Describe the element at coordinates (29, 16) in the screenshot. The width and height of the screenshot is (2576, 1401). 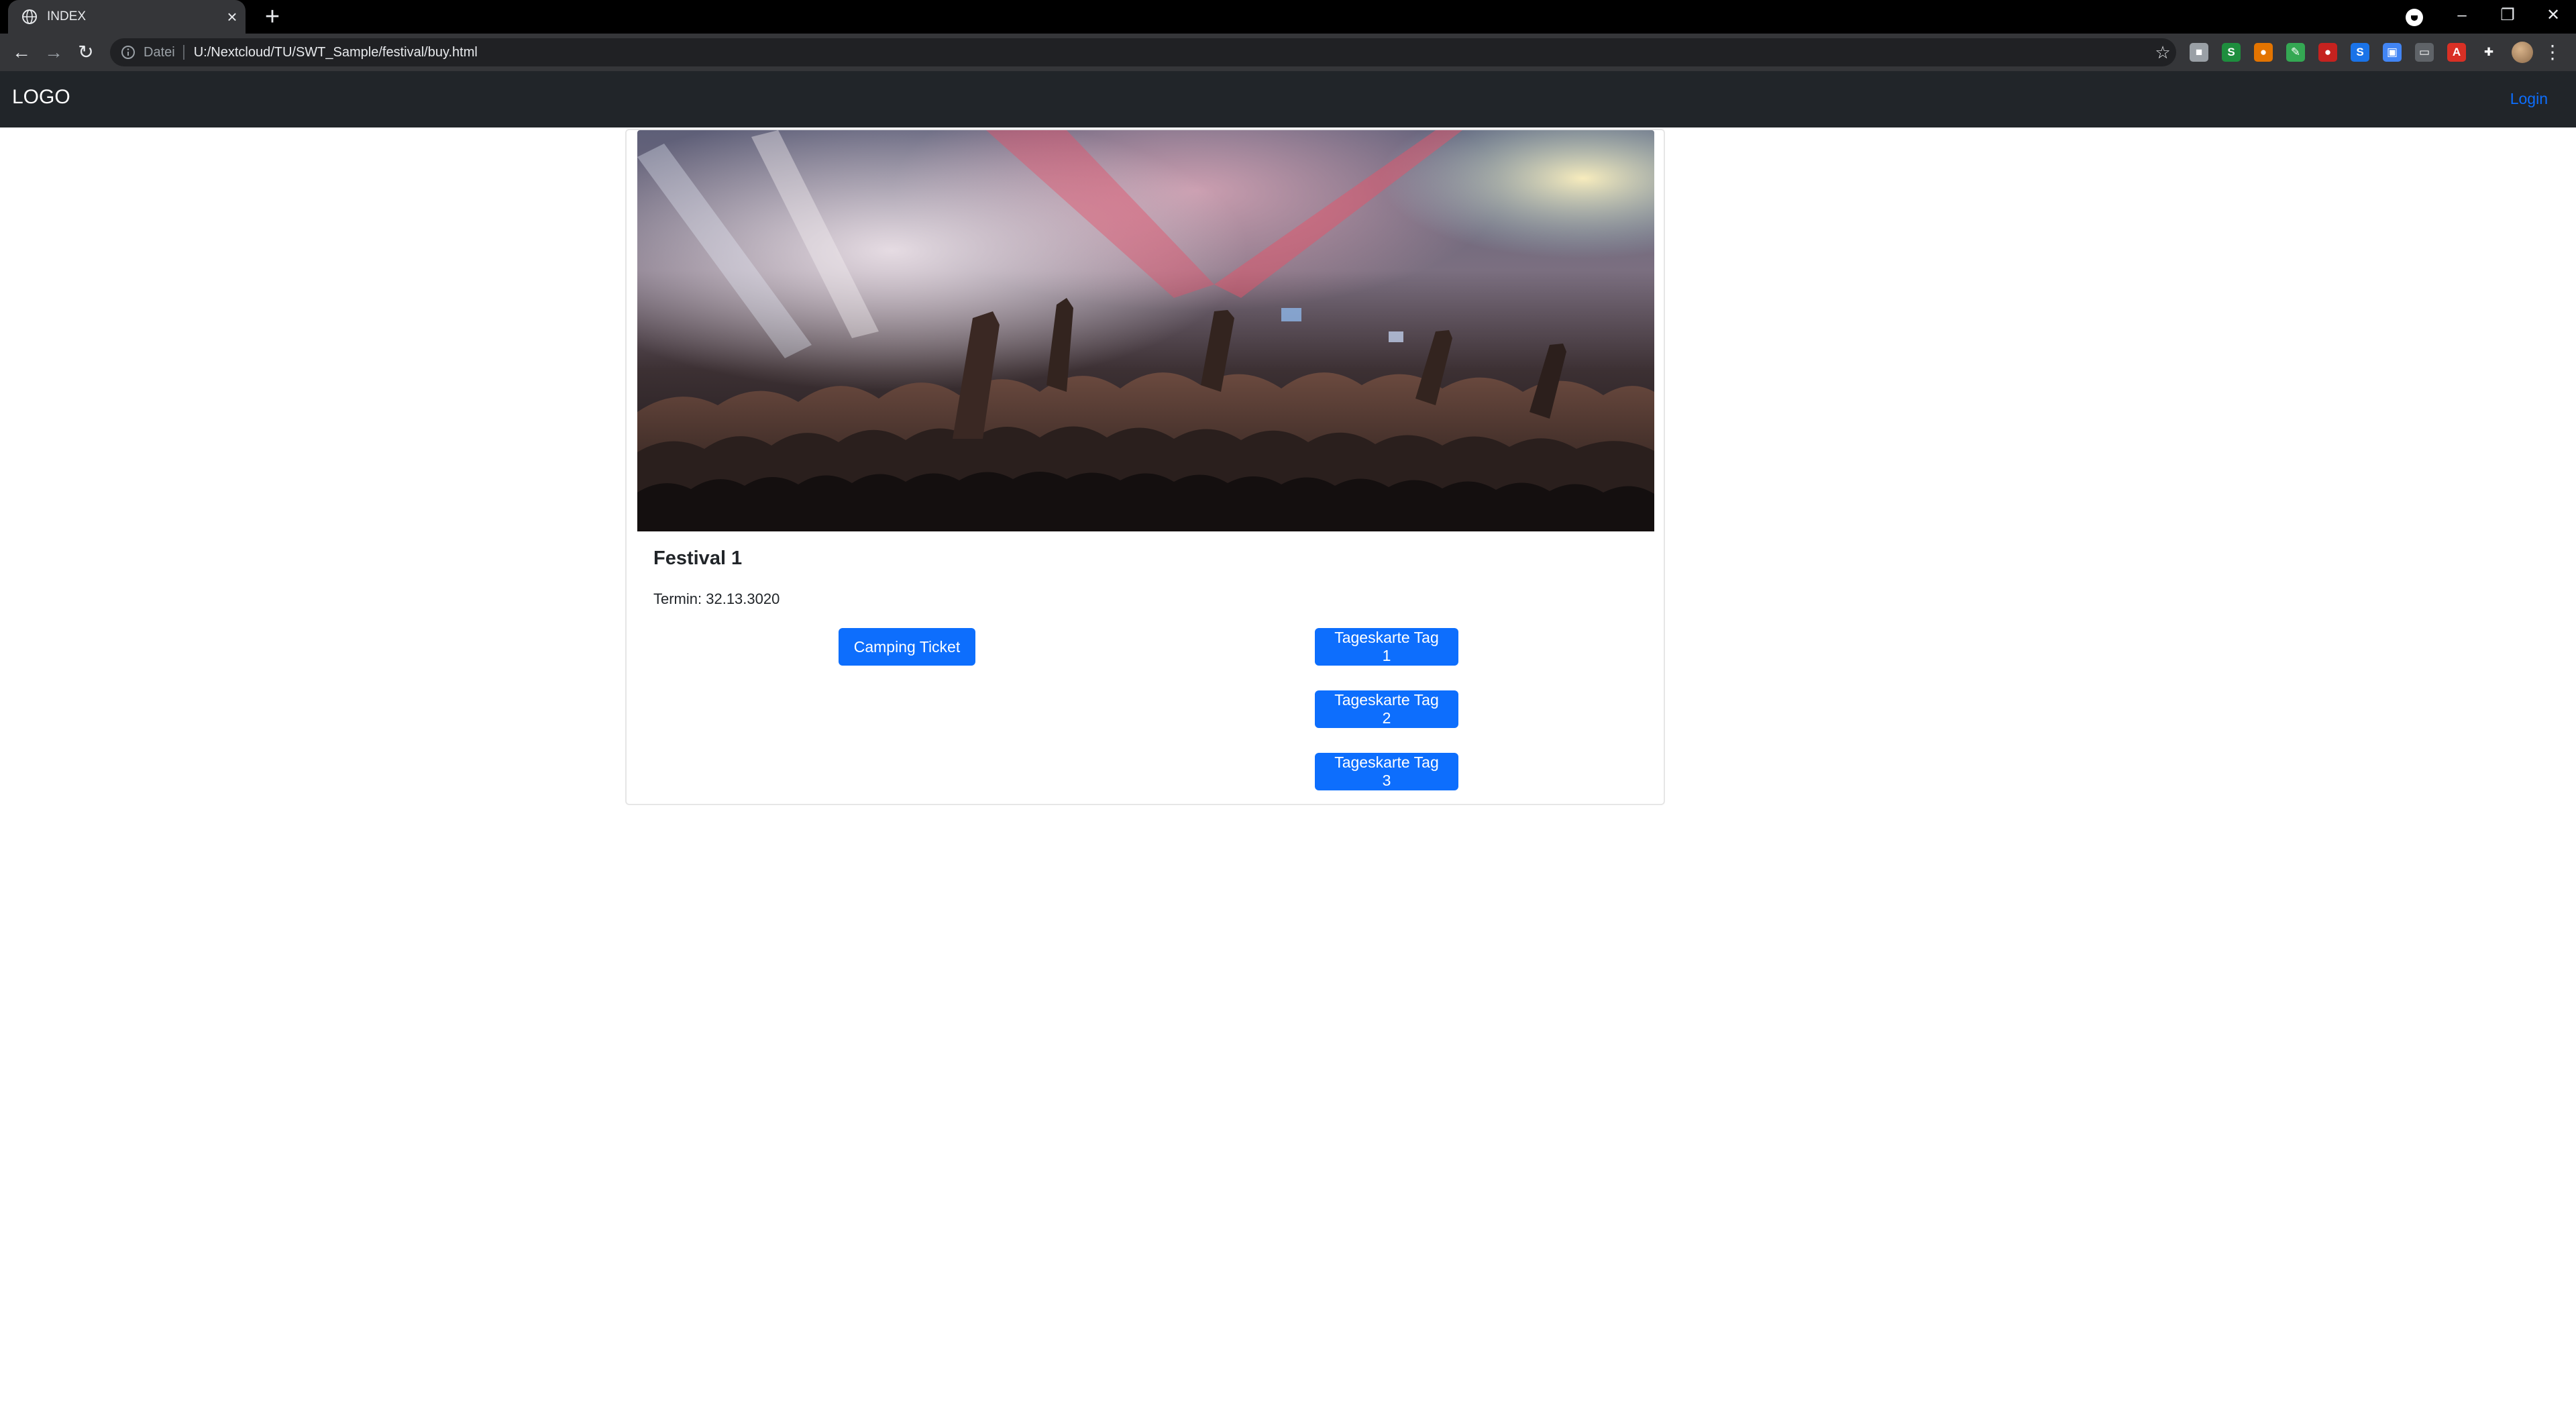
I see `globe-icon` at that location.